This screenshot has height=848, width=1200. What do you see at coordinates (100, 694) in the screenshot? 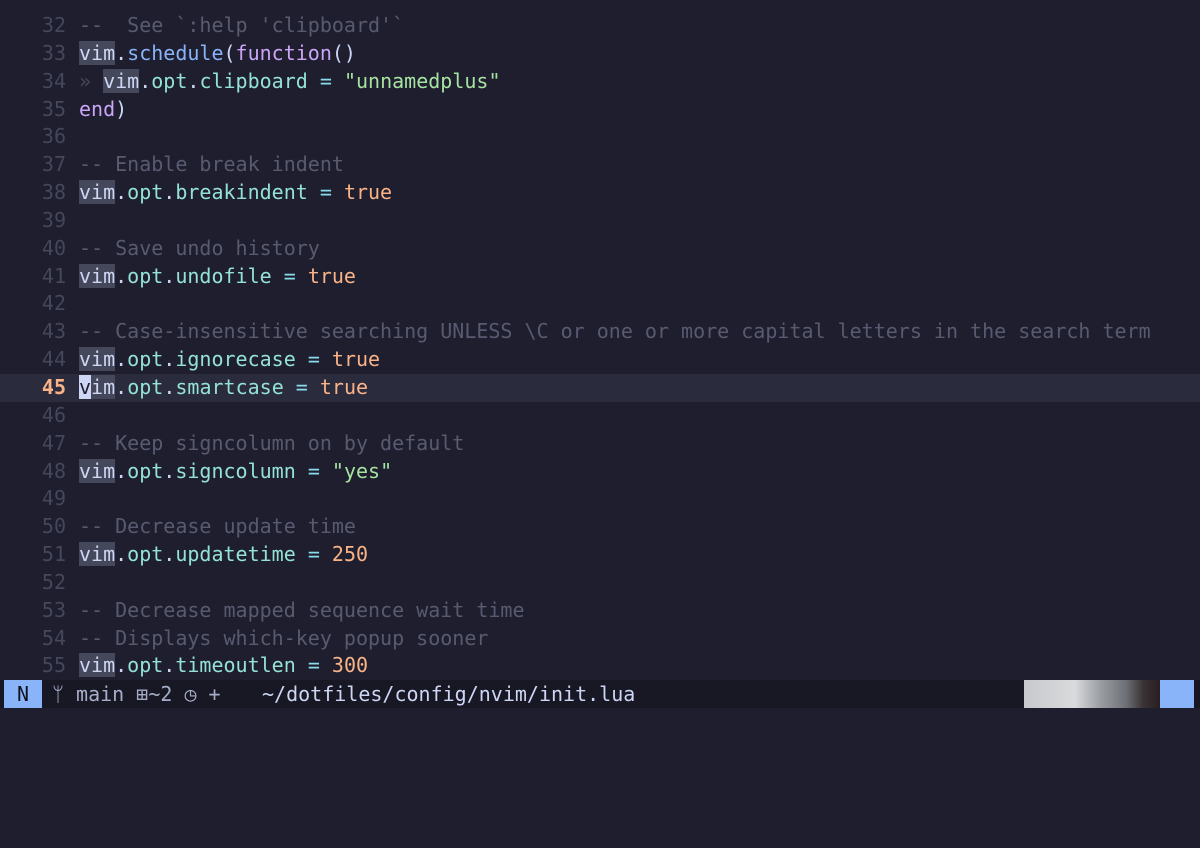
I see `branch-name: main` at bounding box center [100, 694].